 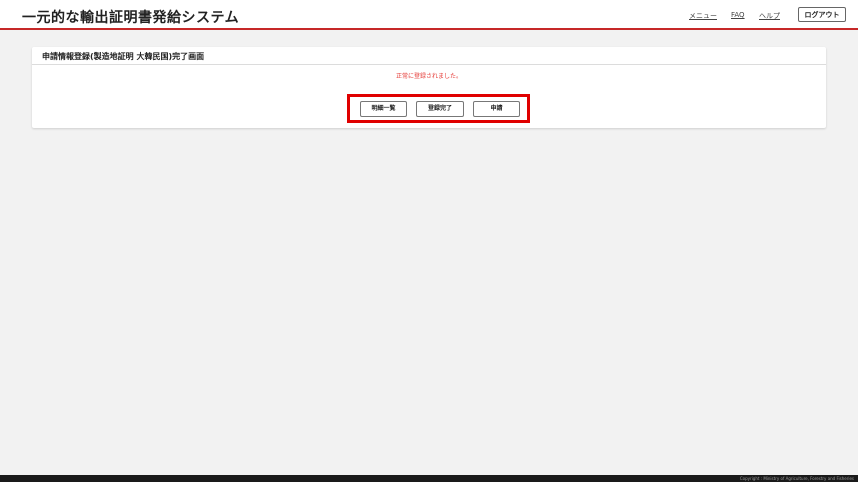 What do you see at coordinates (738, 15) in the screenshot?
I see `faq-link: FAQ` at bounding box center [738, 15].